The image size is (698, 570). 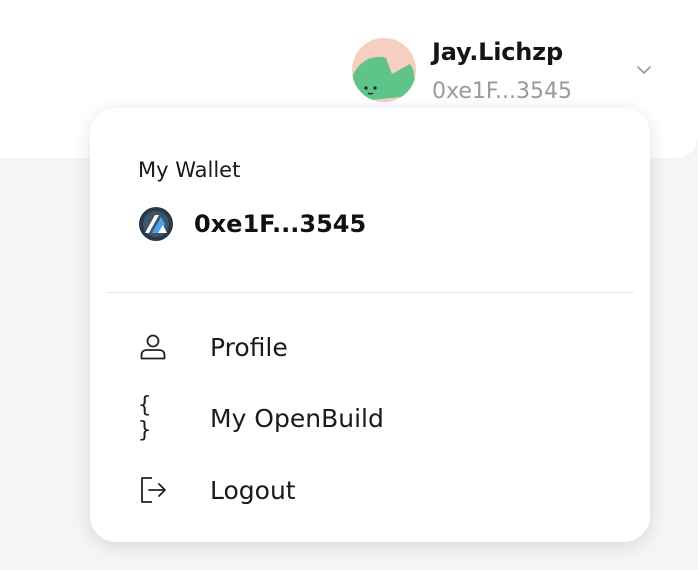 What do you see at coordinates (497, 52) in the screenshot?
I see `user-name: Jay.Lichzp` at bounding box center [497, 52].